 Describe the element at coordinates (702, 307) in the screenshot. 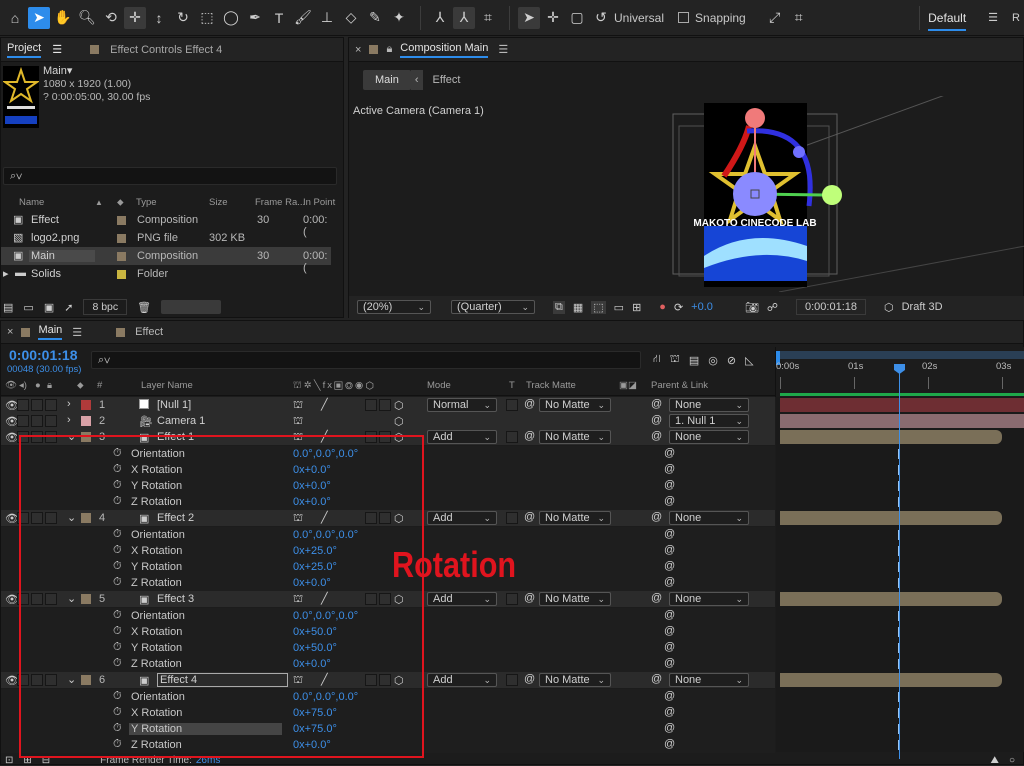

I see `exposure-value: +0.0` at that location.